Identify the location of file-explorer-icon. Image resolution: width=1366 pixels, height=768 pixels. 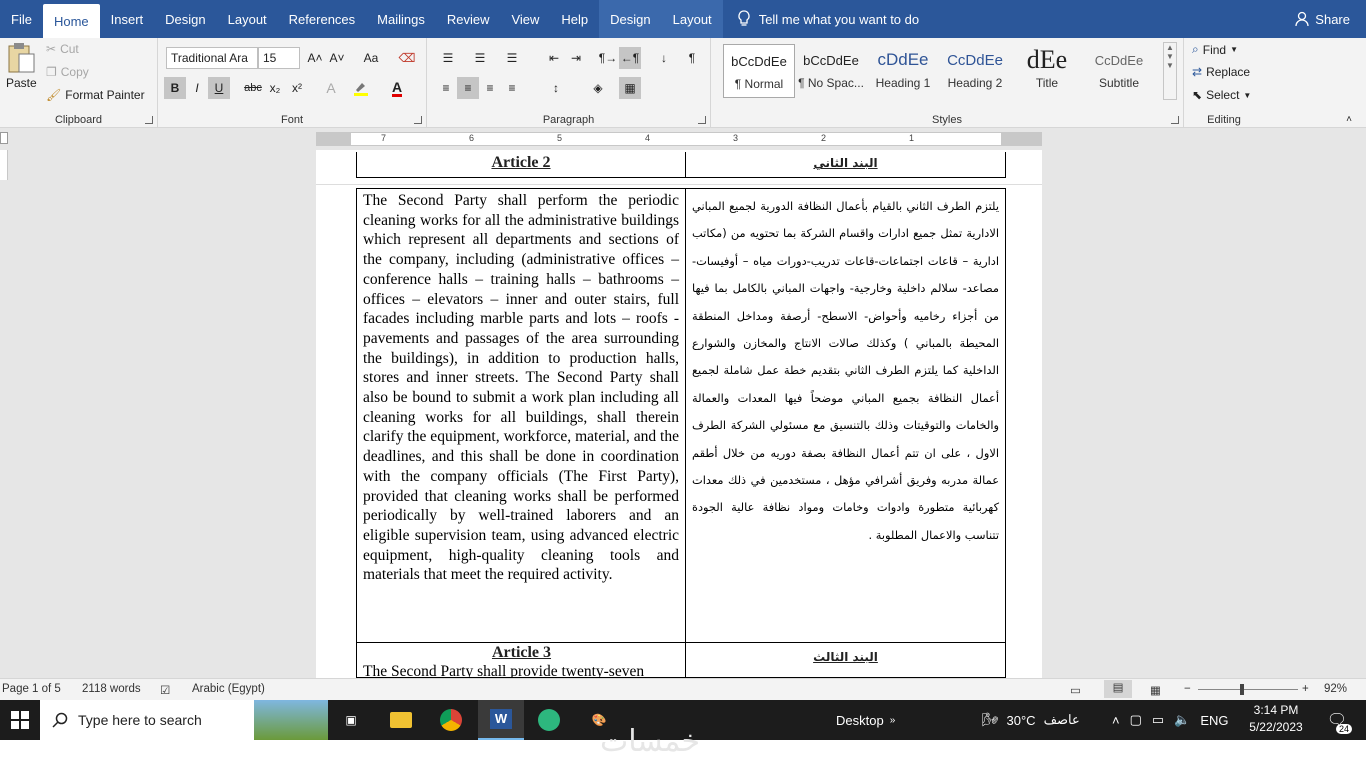
(401, 720).